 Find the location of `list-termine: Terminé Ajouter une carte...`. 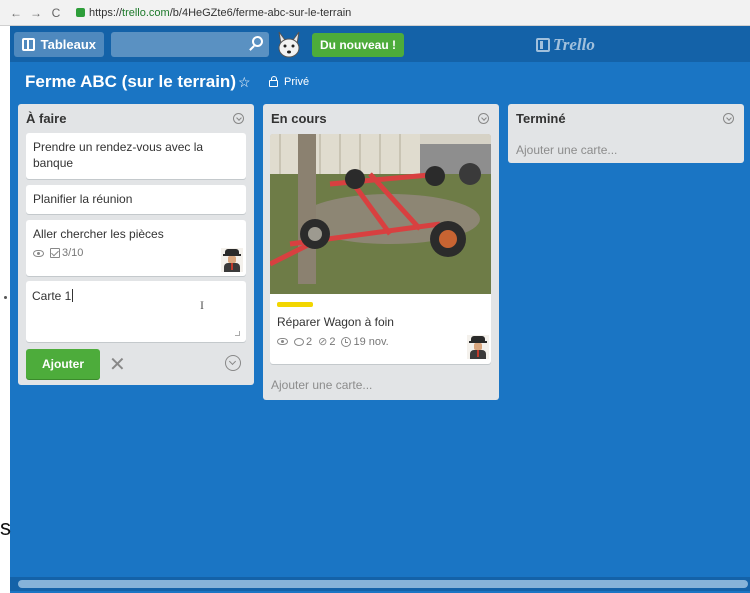

list-termine: Terminé Ajouter une carte... is located at coordinates (626, 133).